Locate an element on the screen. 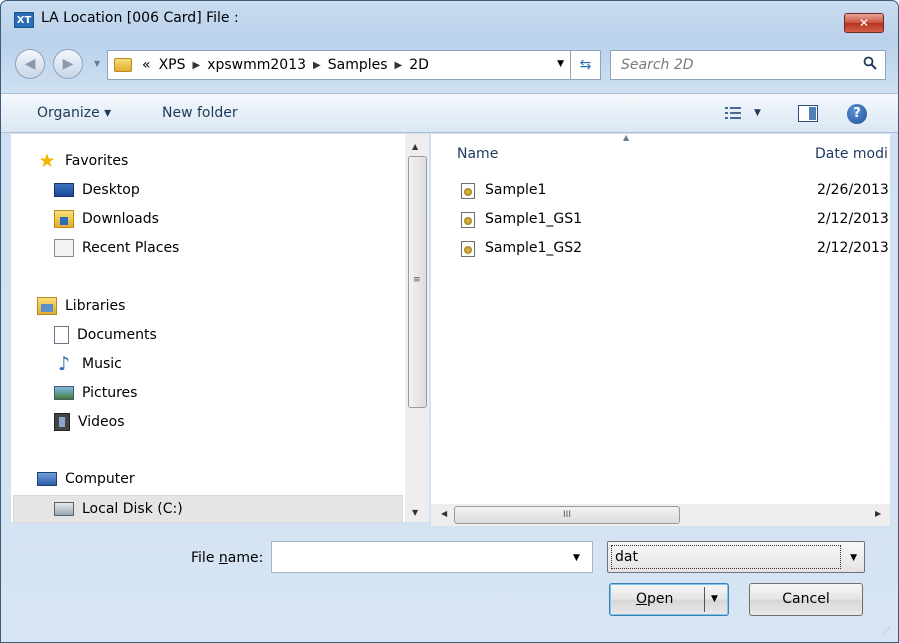  scroll-left-icon: ◀ is located at coordinates (444, 513).